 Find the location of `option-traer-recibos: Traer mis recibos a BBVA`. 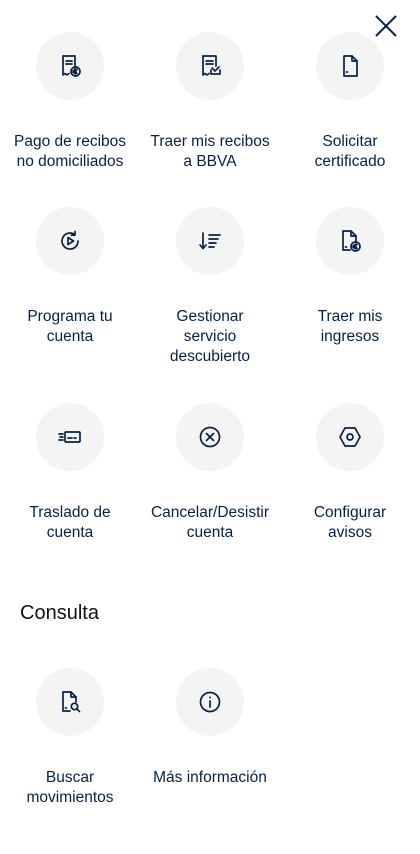

option-traer-recibos: Traer mis recibos a BBVA is located at coordinates (210, 102).